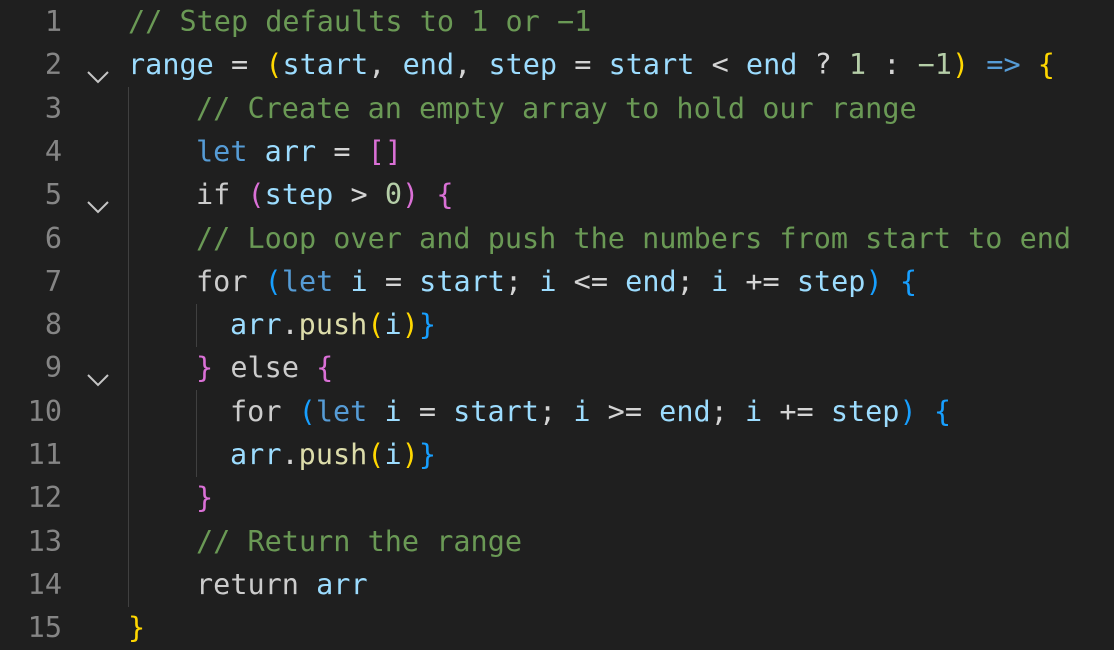  Describe the element at coordinates (44, 584) in the screenshot. I see `line-number: 14` at that location.